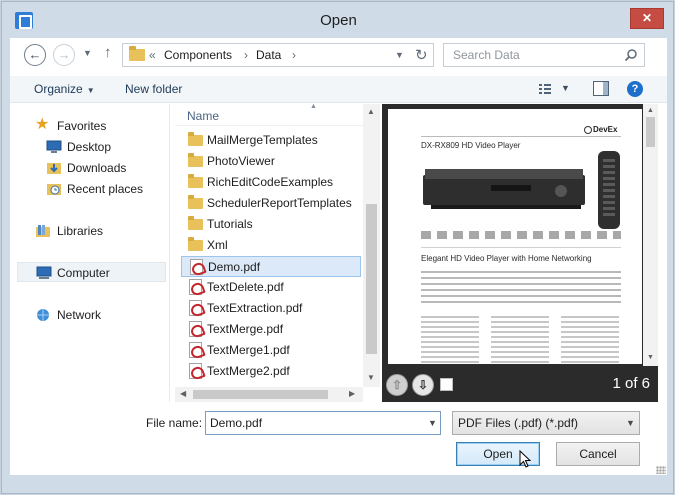 Image resolution: width=675 pixels, height=495 pixels. Describe the element at coordinates (421, 55) in the screenshot. I see `refresh-icon: ↻` at that location.